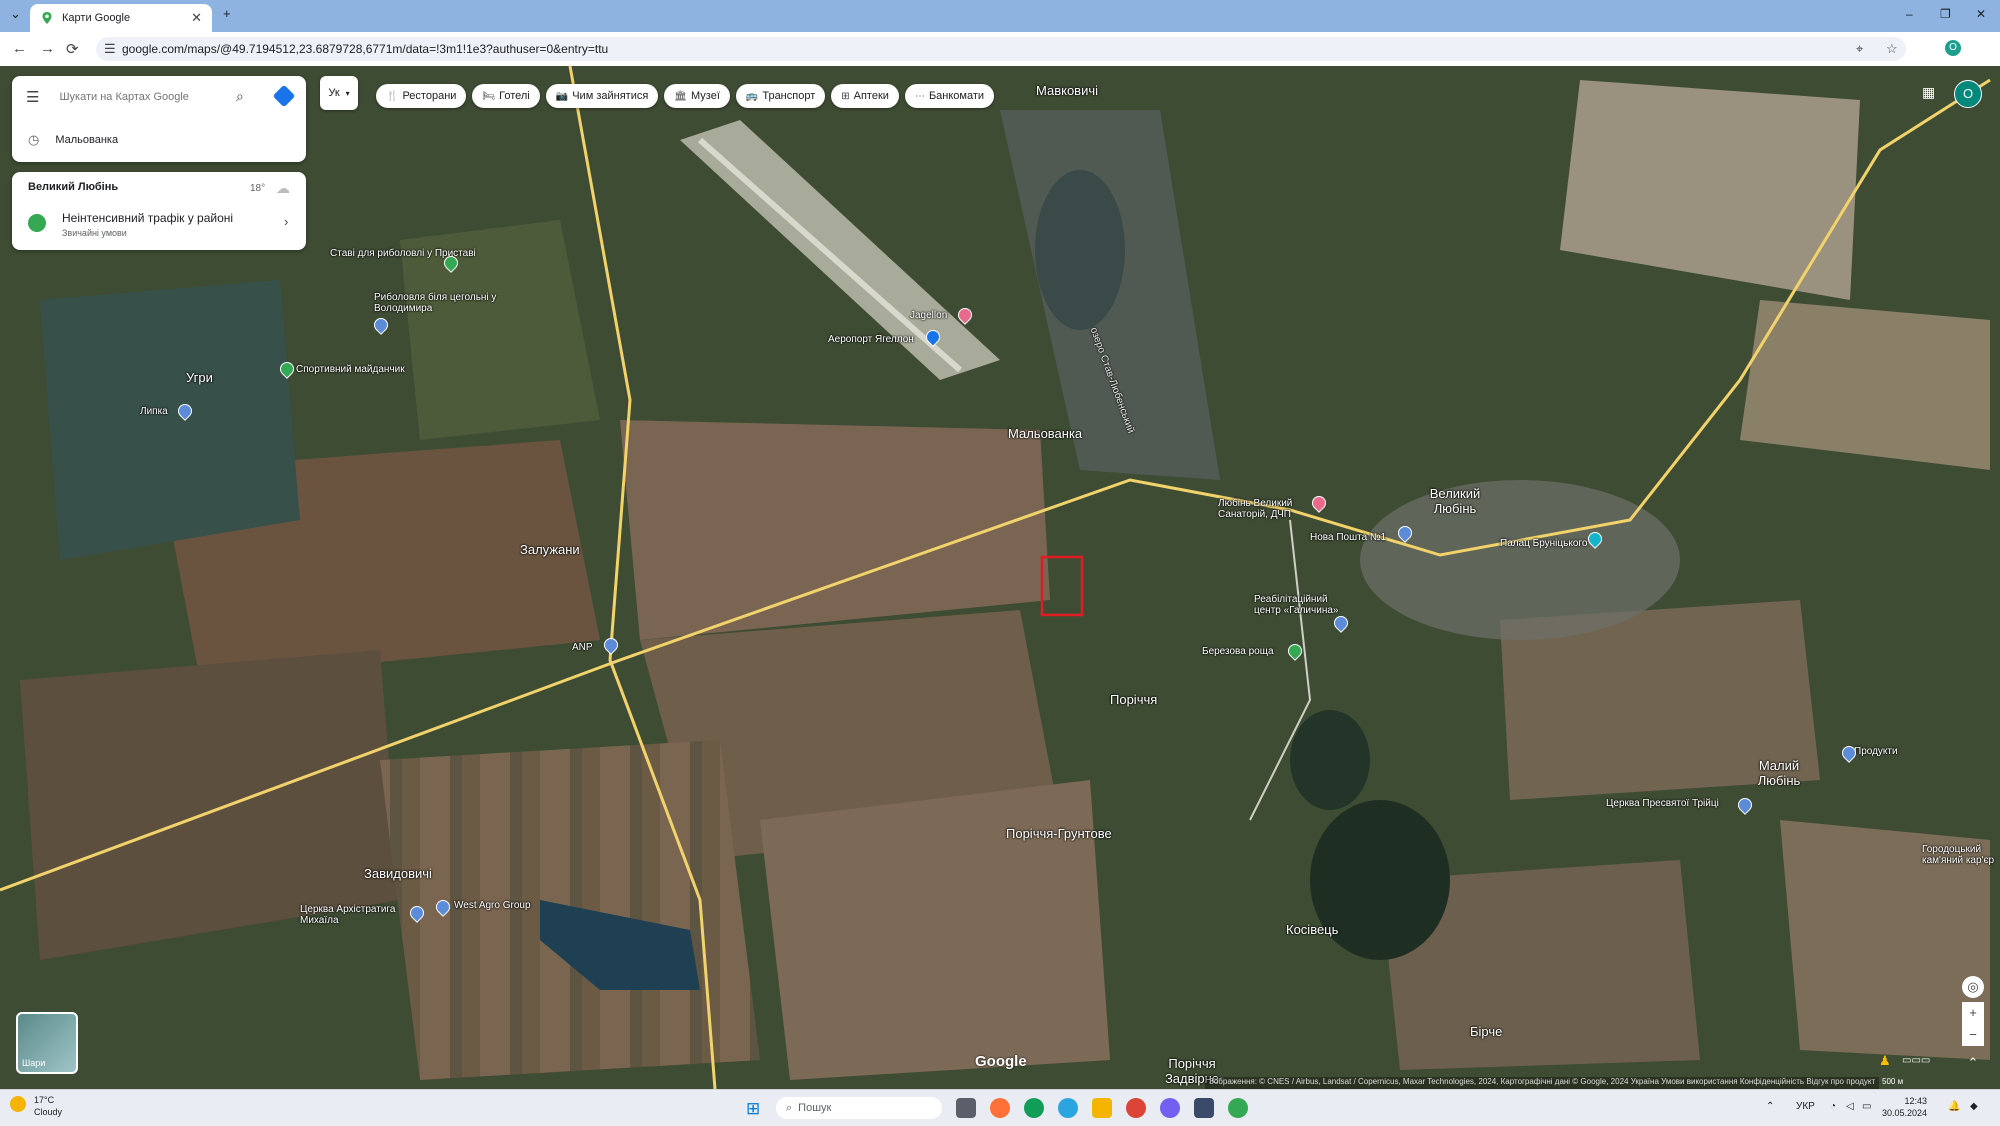  What do you see at coordinates (492, 905) in the screenshot?
I see `poi-label: West Agro Group` at bounding box center [492, 905].